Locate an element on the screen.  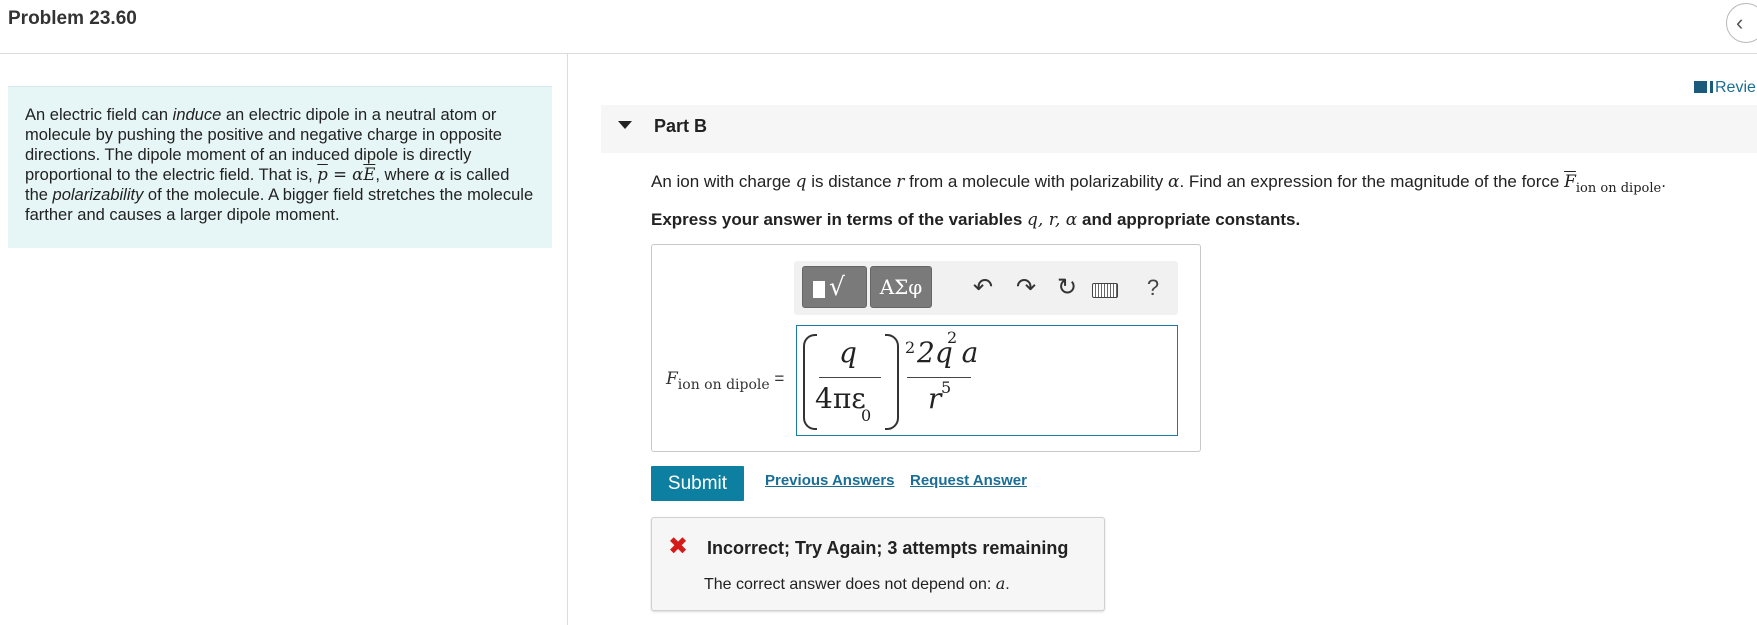
lhs-F: F is located at coordinates (672, 379).